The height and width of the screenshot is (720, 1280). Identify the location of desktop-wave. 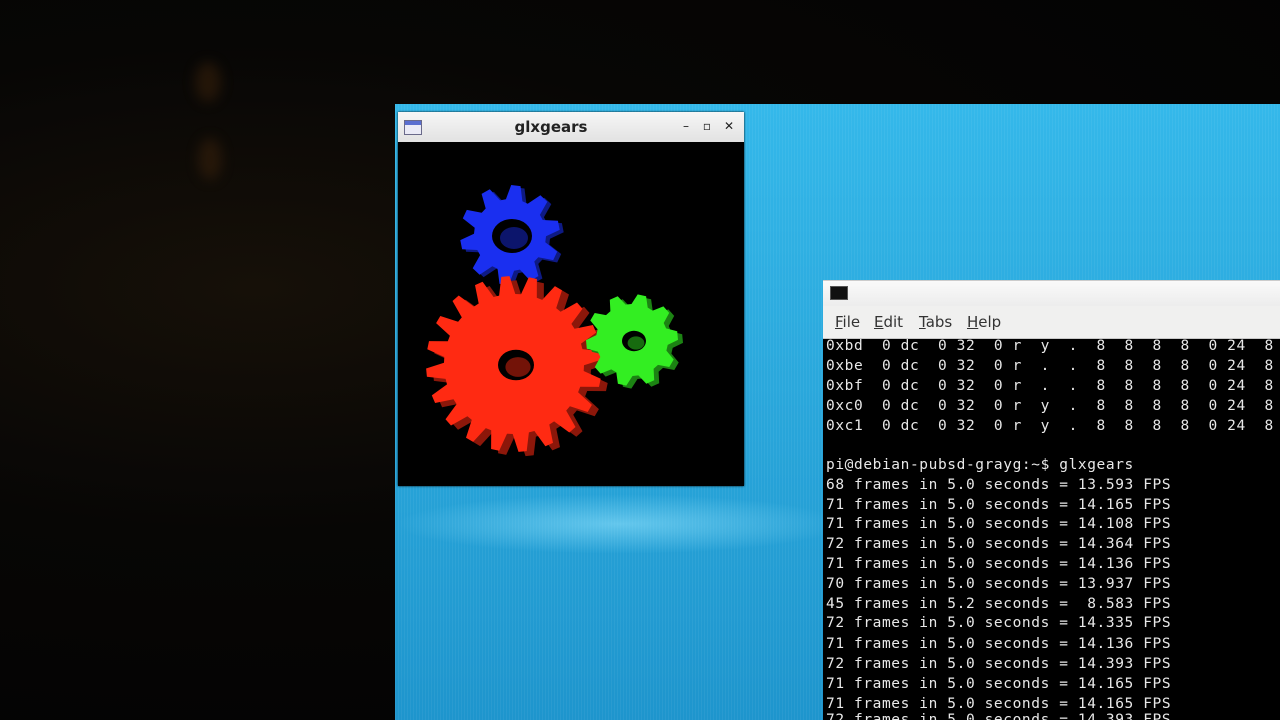
(620, 524).